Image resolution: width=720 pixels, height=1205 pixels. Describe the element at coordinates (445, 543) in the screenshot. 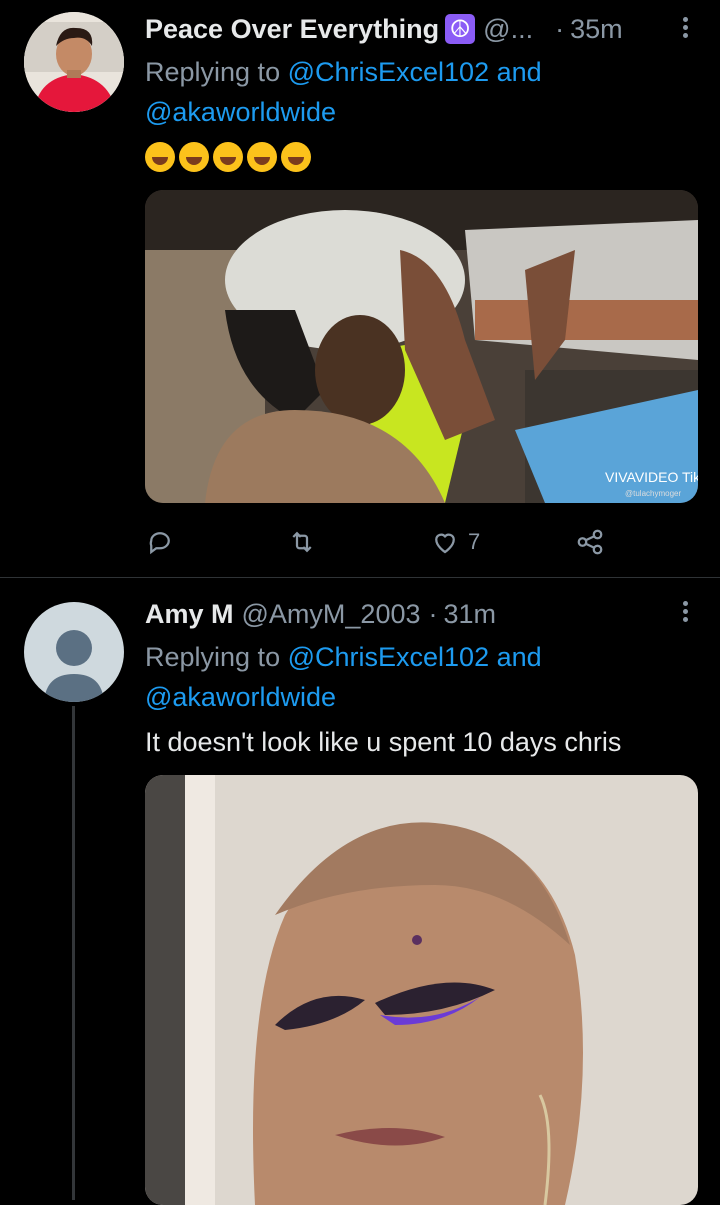

I see `heart-icon` at that location.